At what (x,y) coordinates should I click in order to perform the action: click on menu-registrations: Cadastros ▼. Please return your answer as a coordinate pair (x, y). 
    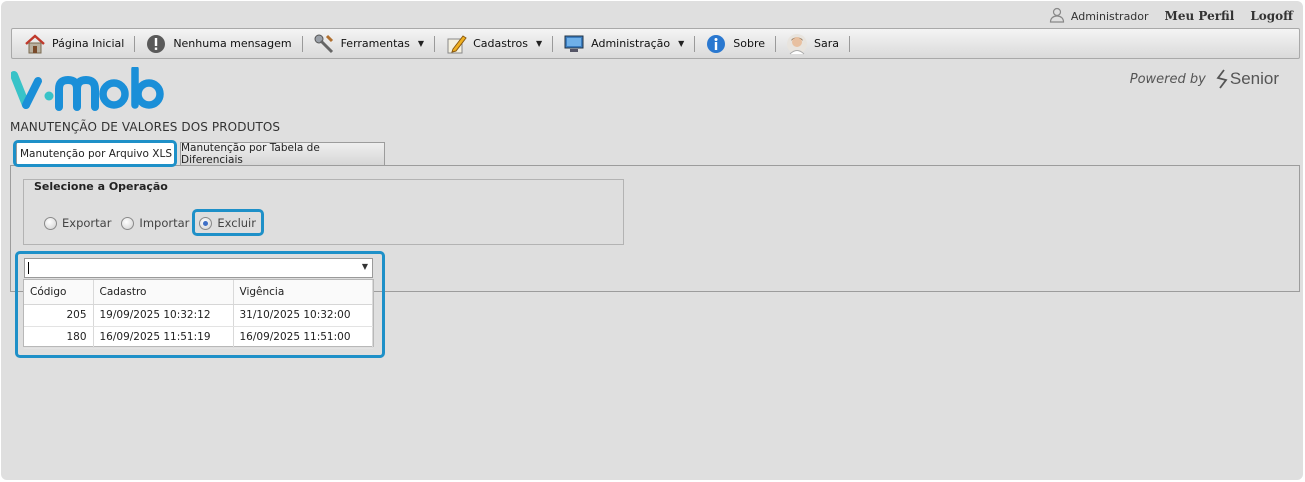
    Looking at the image, I should click on (498, 43).